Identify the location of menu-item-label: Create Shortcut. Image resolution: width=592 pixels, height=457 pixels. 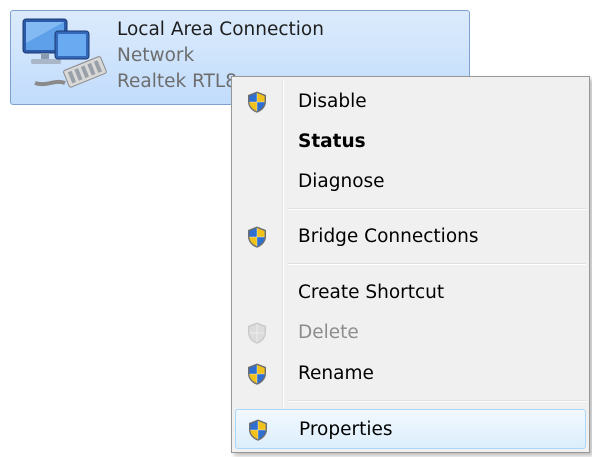
(371, 292).